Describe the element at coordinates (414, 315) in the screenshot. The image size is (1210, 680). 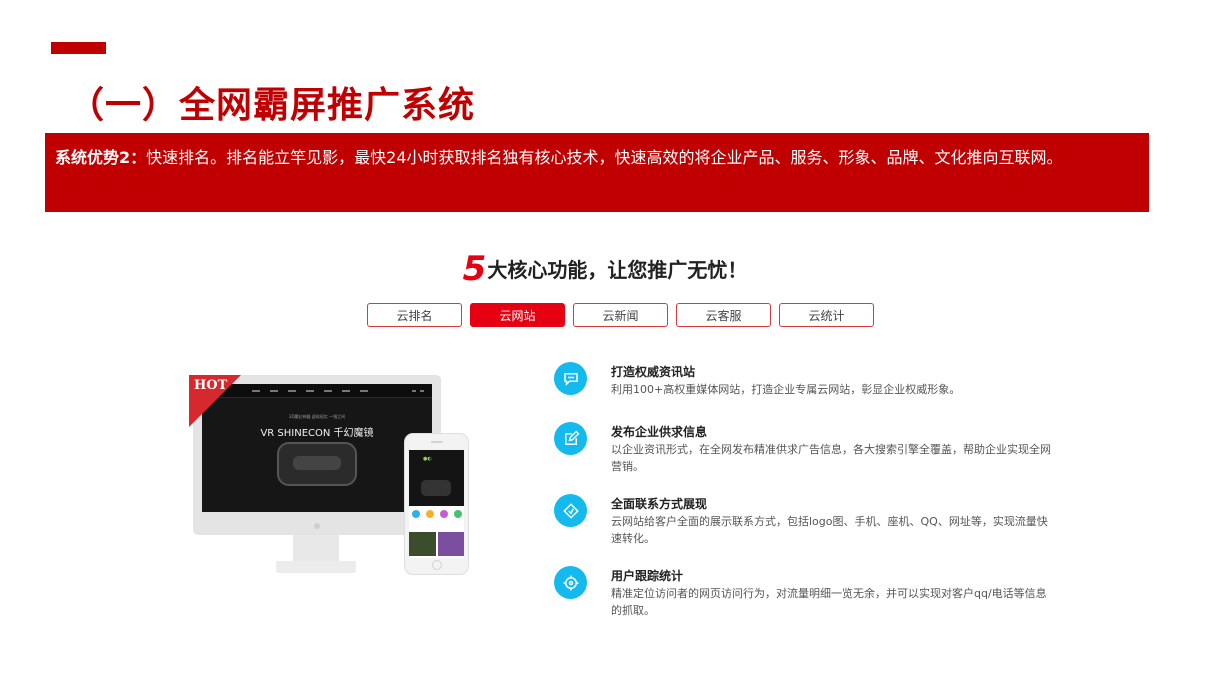
I see `tab-cloud-ranking: 云排名` at that location.